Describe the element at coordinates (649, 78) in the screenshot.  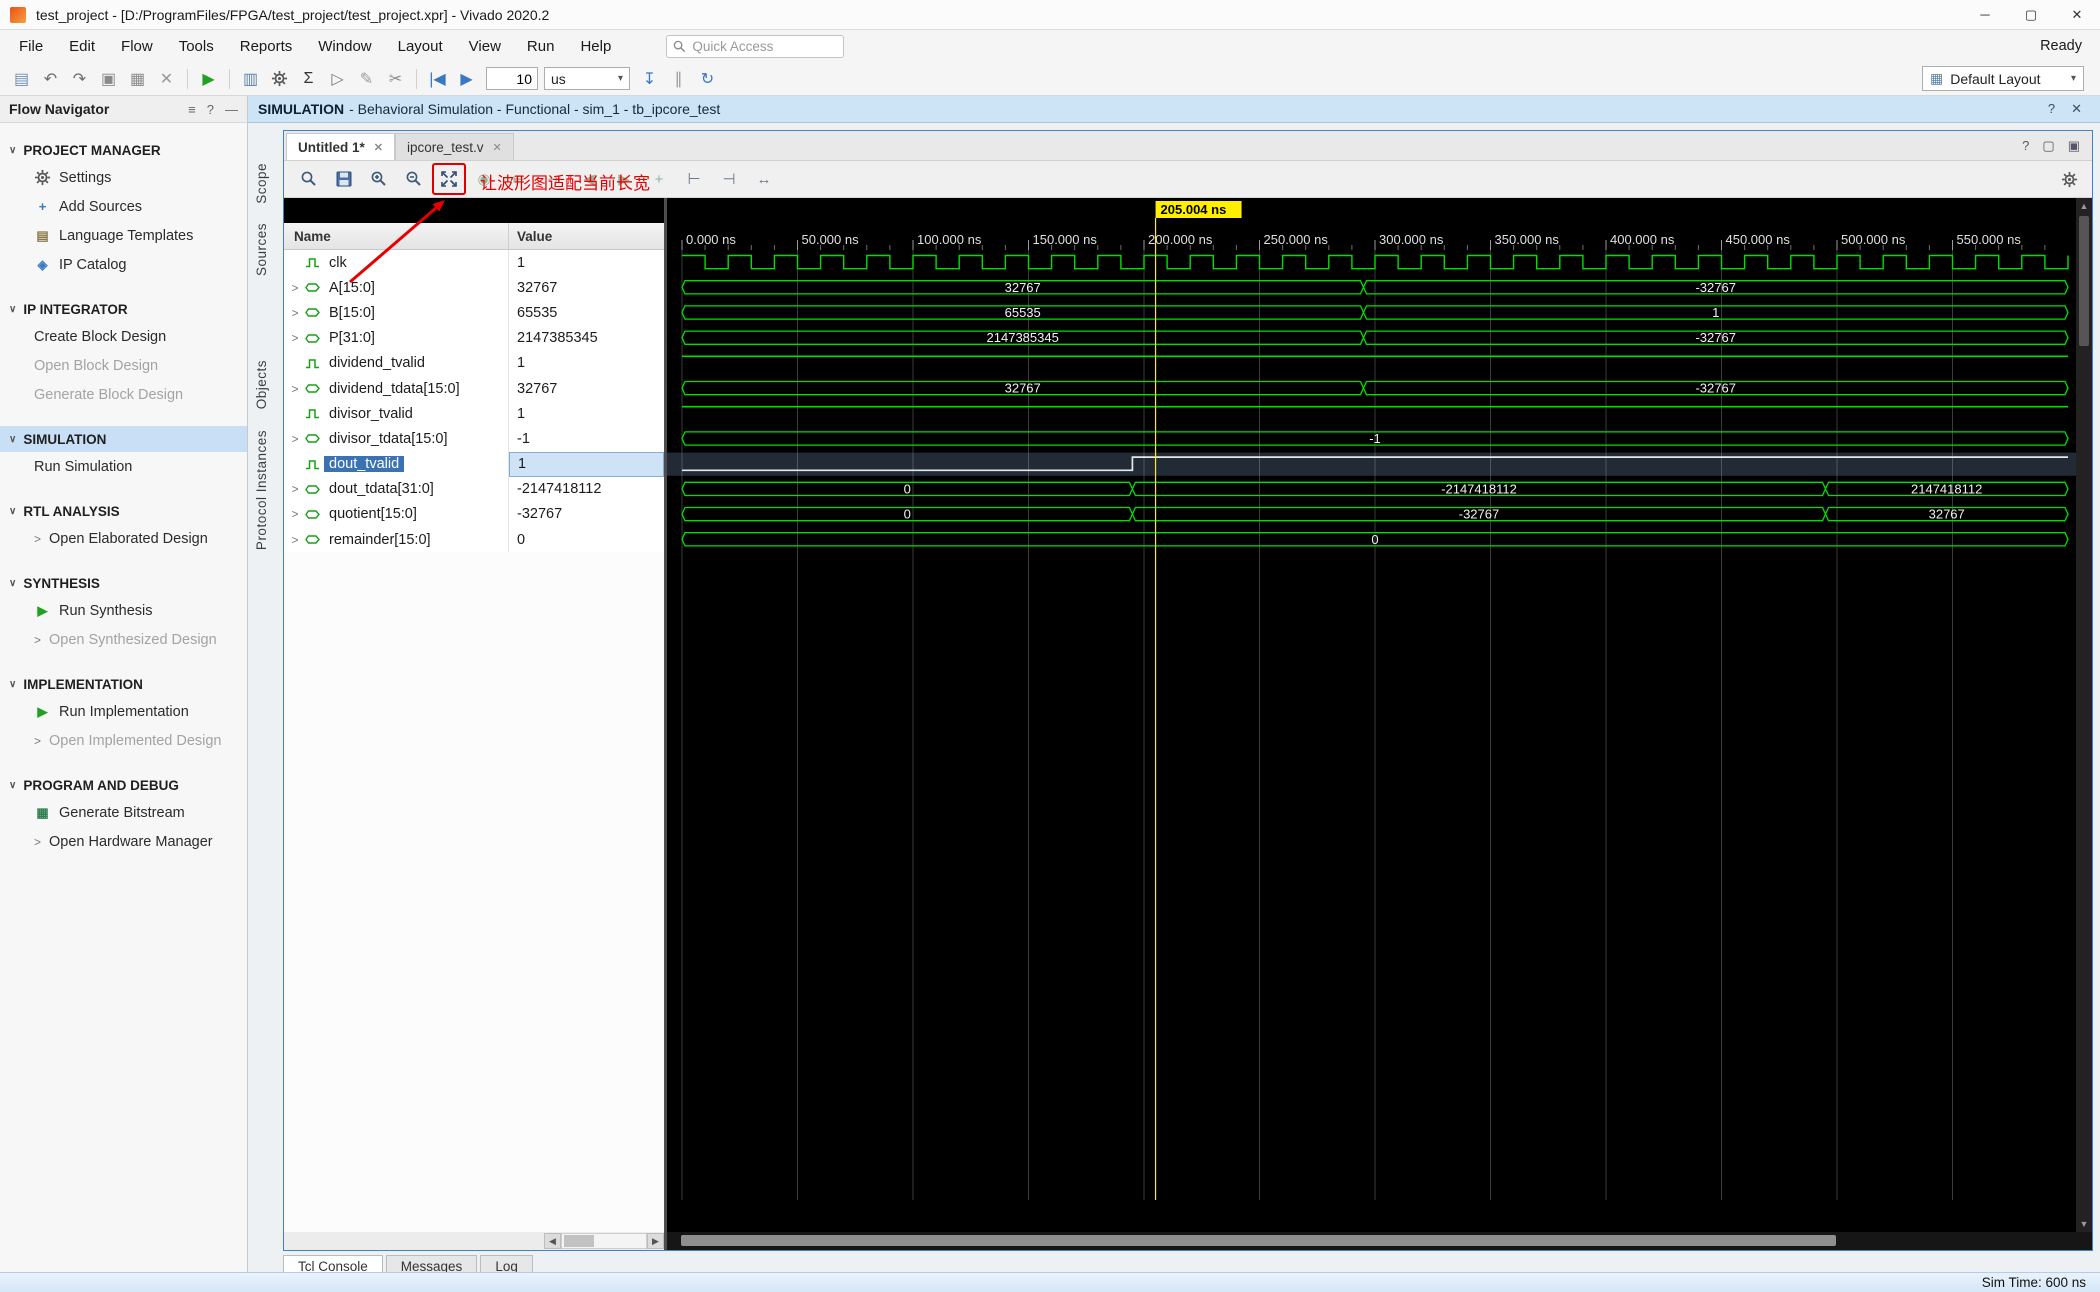
I see `step-icon: ↧` at that location.